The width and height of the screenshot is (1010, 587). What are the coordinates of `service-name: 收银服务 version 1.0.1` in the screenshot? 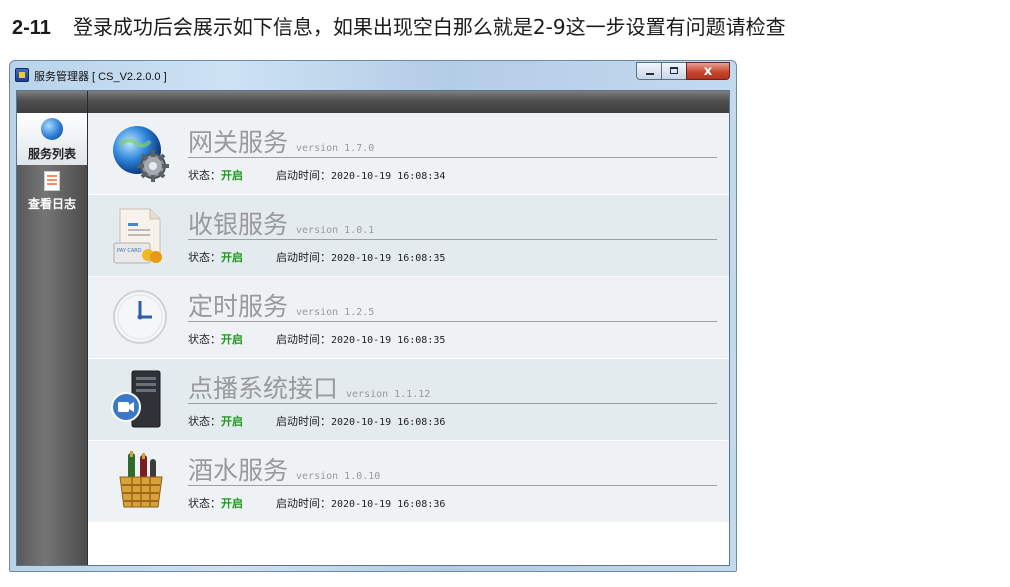 It's located at (281, 223).